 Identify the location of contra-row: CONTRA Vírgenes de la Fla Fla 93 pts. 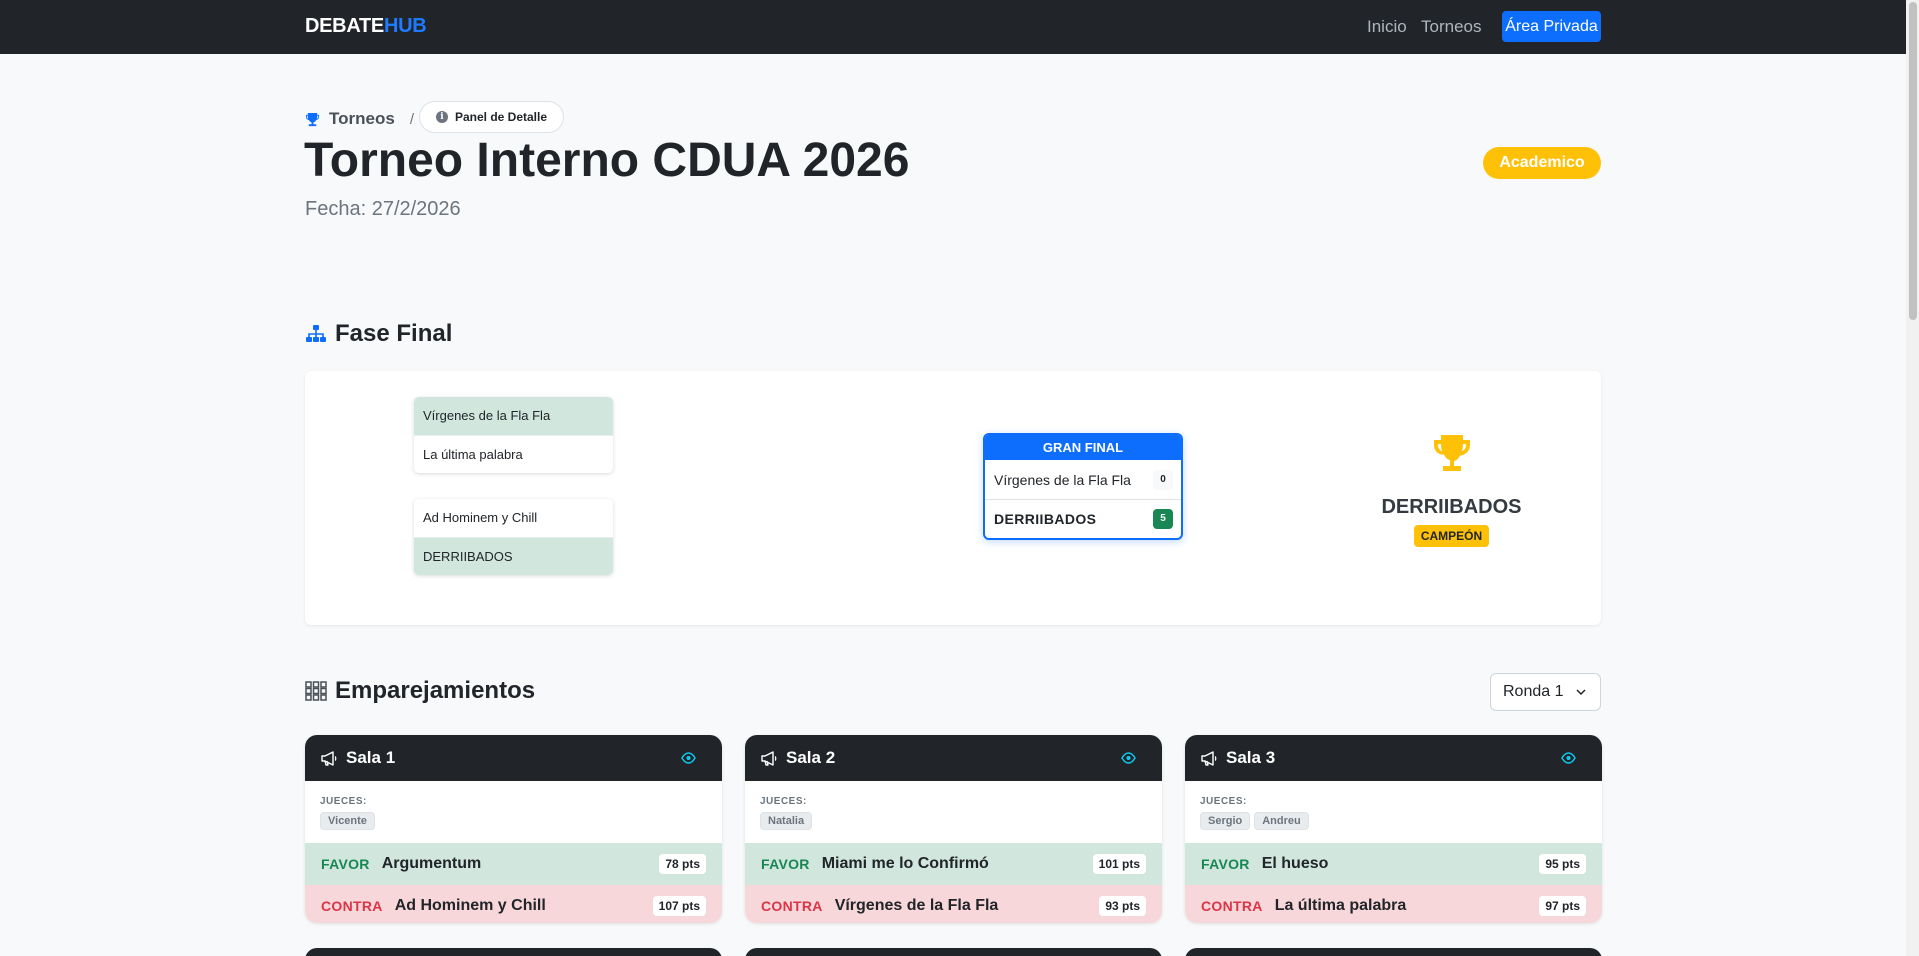
(953, 904).